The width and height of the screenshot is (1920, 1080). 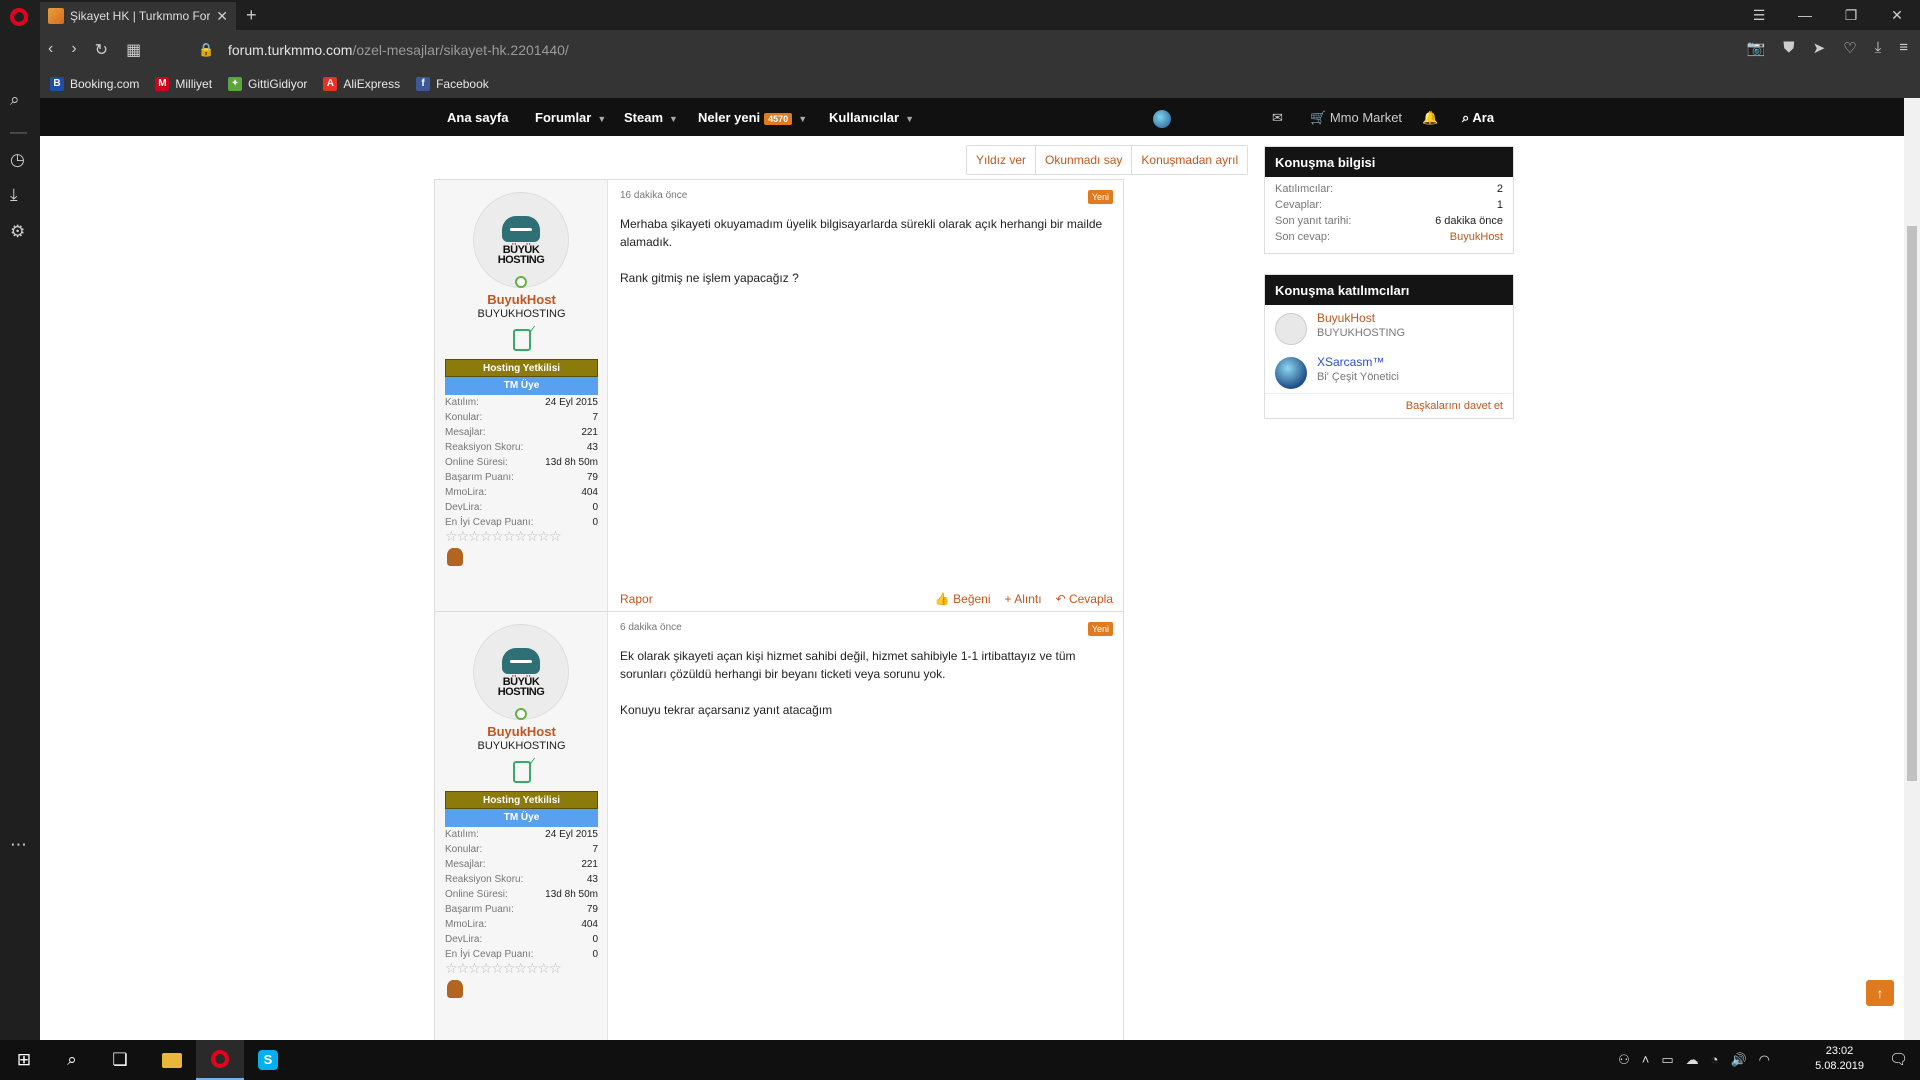 I want to click on easy-setup-icon: ≡, so click(x=1903, y=48).